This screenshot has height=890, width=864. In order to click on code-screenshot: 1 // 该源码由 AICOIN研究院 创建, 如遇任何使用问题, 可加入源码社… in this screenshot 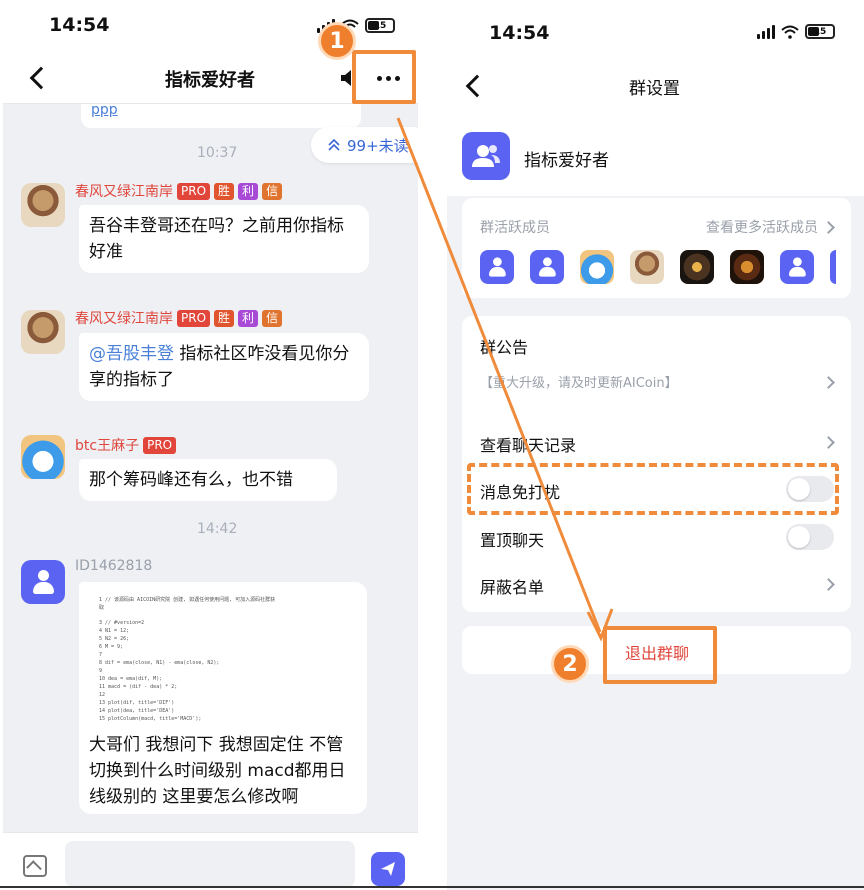, I will do `click(216, 658)`.